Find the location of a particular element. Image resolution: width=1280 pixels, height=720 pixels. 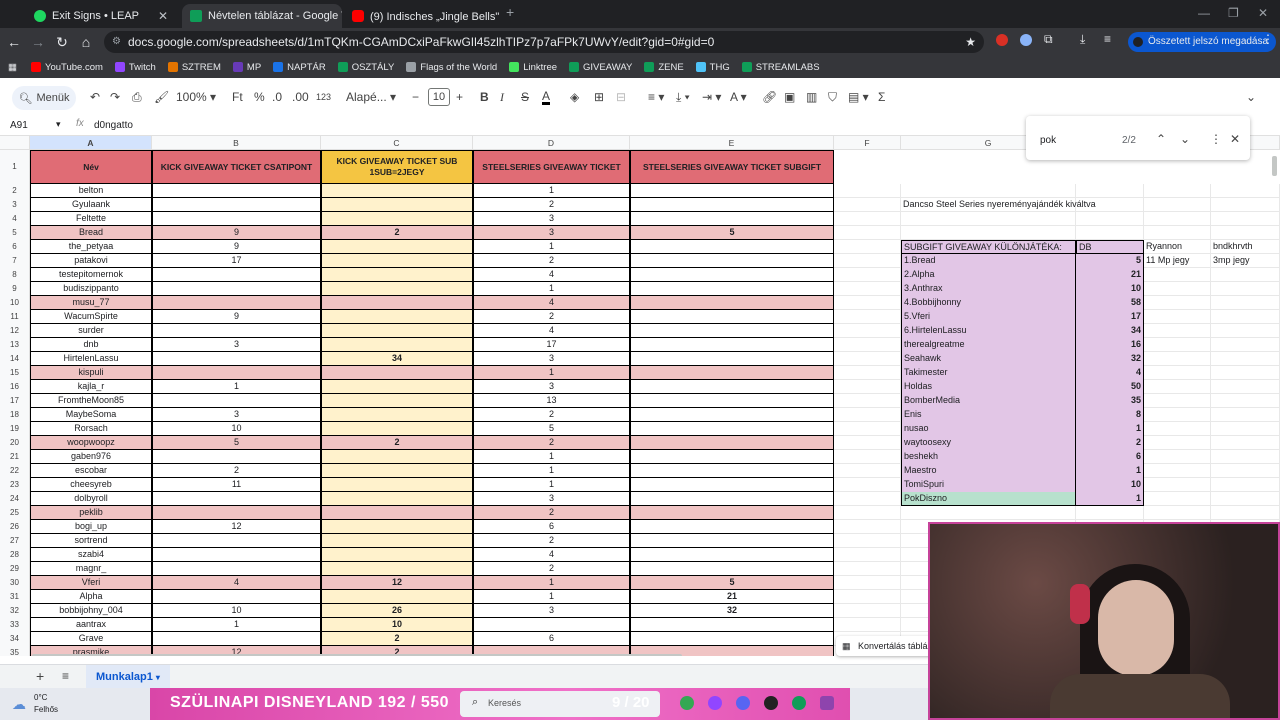

side-entry-name: TomiSpuri is located at coordinates (988, 485).